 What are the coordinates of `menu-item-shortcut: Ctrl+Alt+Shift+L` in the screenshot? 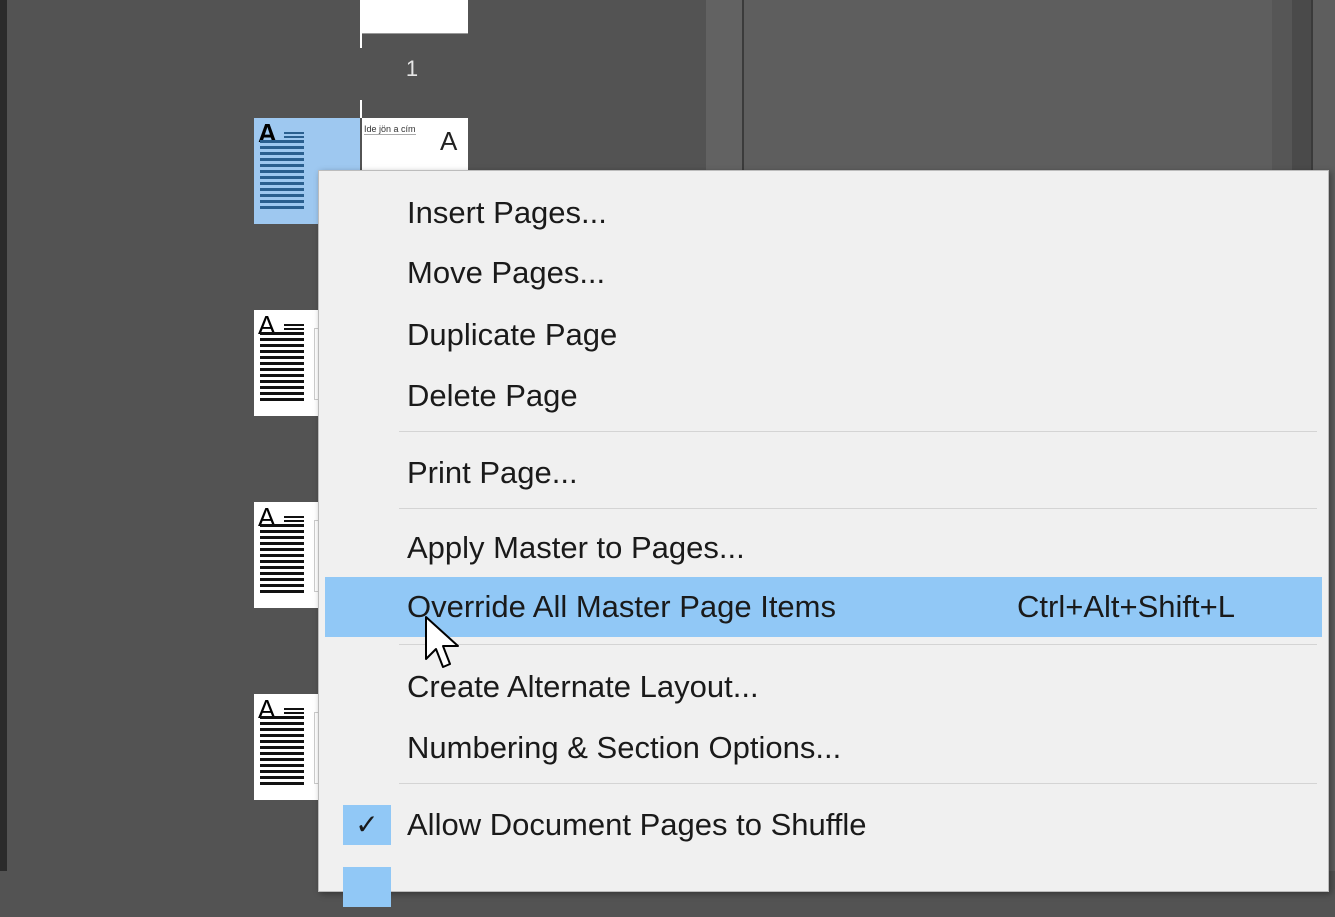 It's located at (1126, 606).